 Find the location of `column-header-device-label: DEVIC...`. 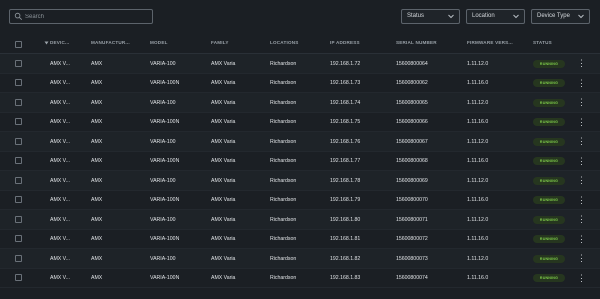

column-header-device-label: DEVIC... is located at coordinates (60, 42).